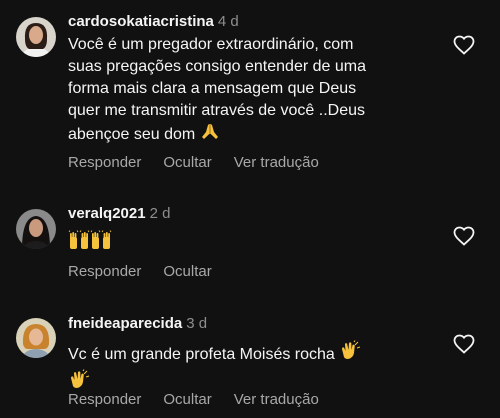 This screenshot has width=500, height=418. Describe the element at coordinates (132, 134) in the screenshot. I see `comment-text-segment: abençoe seu dom` at that location.